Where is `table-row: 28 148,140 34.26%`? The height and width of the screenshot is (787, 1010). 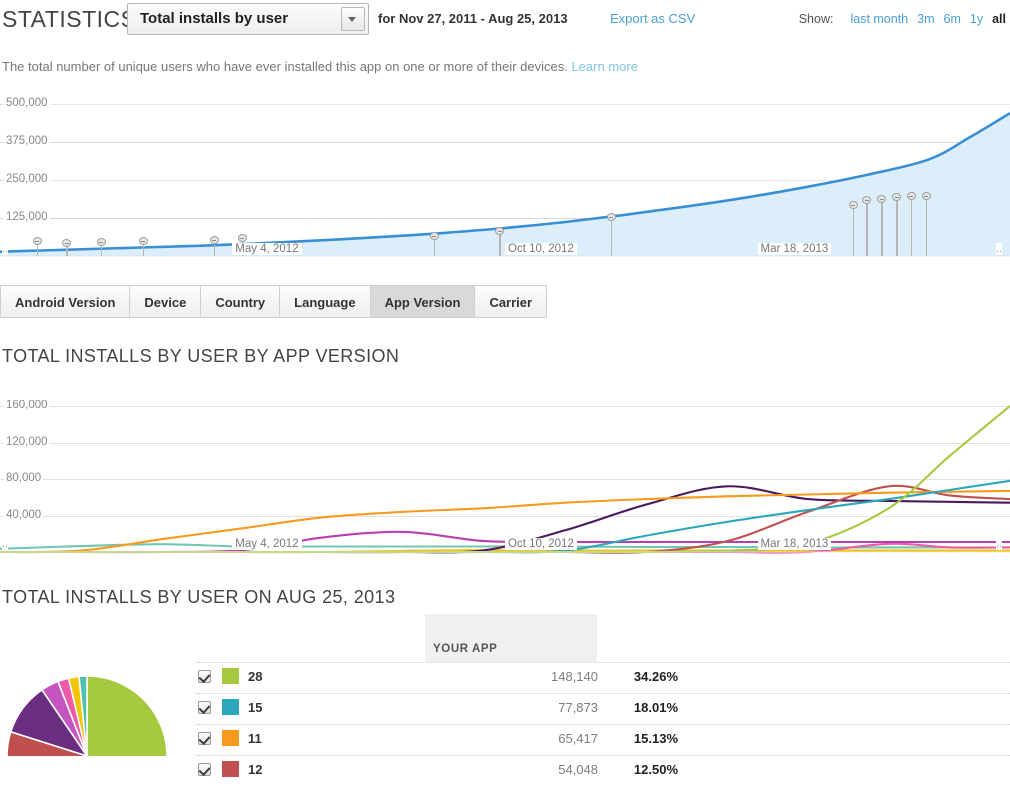
table-row: 28 148,140 34.26% is located at coordinates (603, 678).